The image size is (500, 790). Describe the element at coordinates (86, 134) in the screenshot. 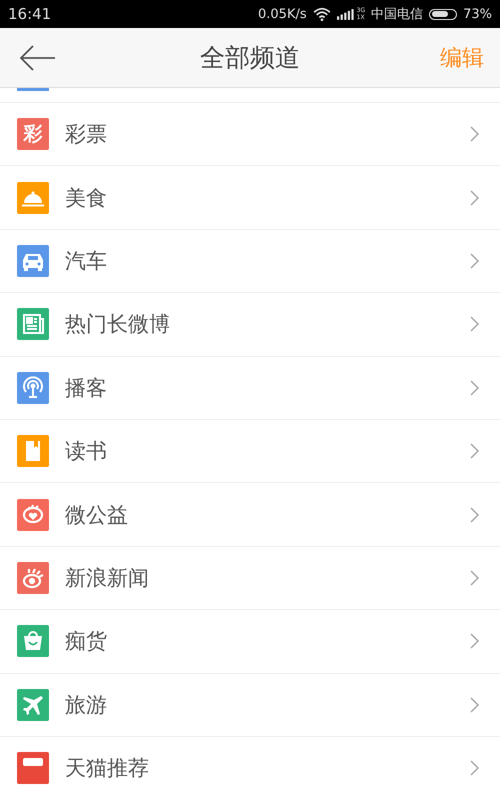

I see `channel-label: 彩票` at that location.